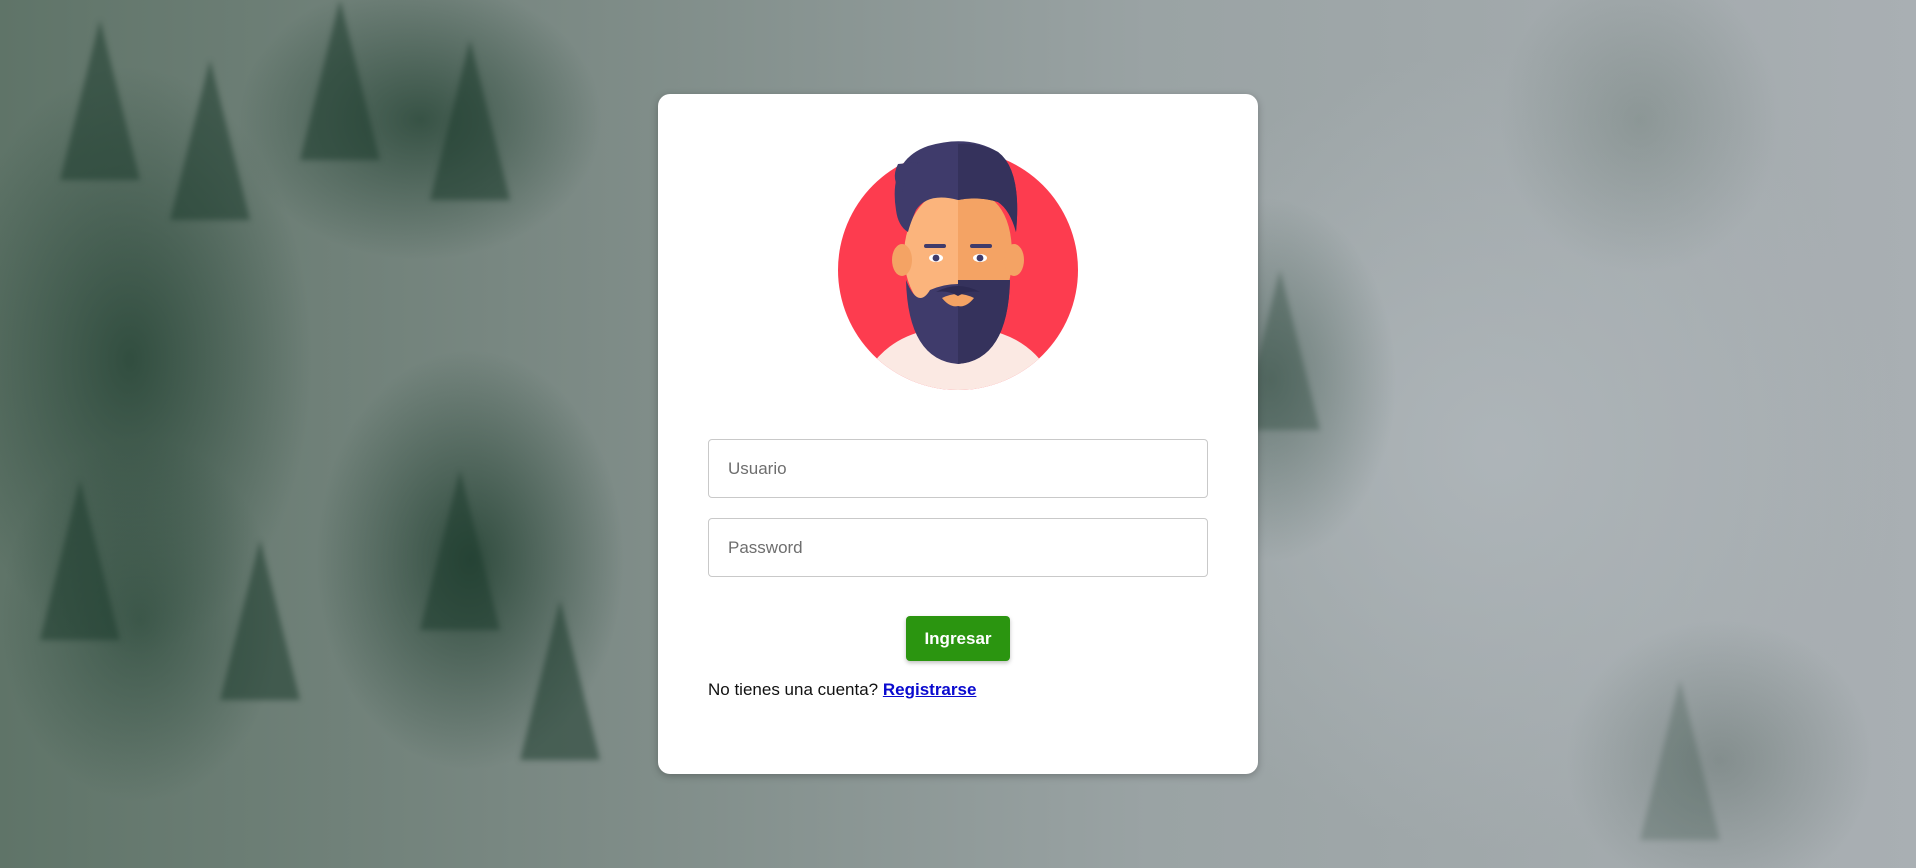 This screenshot has width=1916, height=868. Describe the element at coordinates (958, 638) in the screenshot. I see `login-button: Ingresar` at that location.